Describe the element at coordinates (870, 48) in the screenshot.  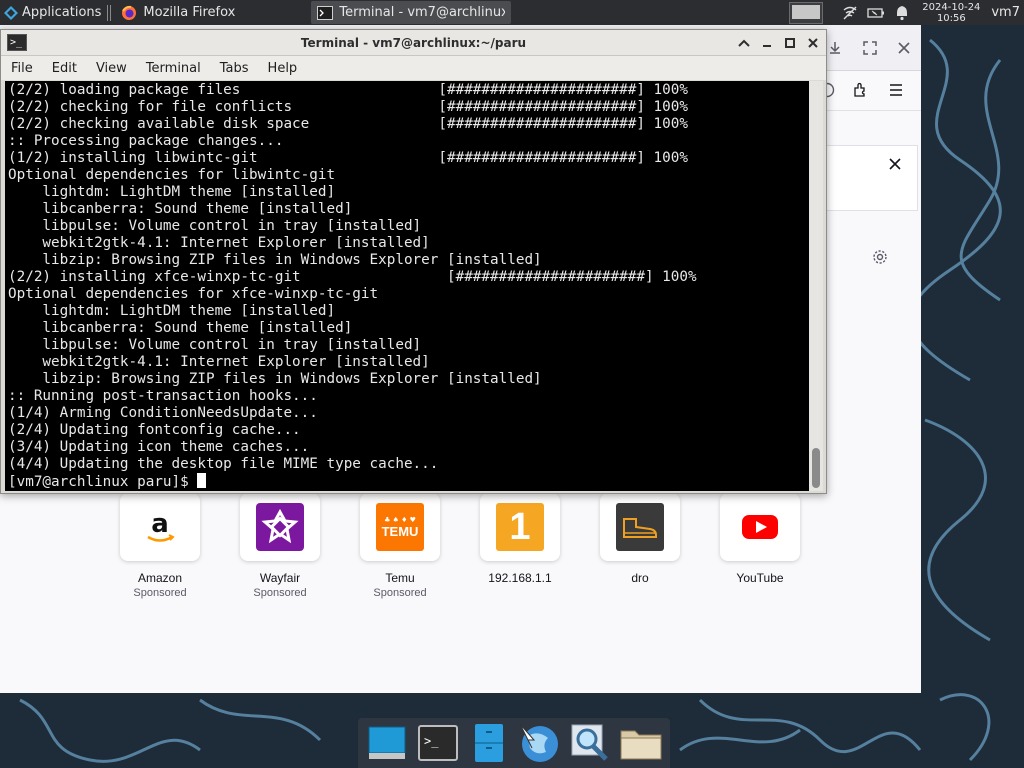
I see `fullscreen-icon` at that location.